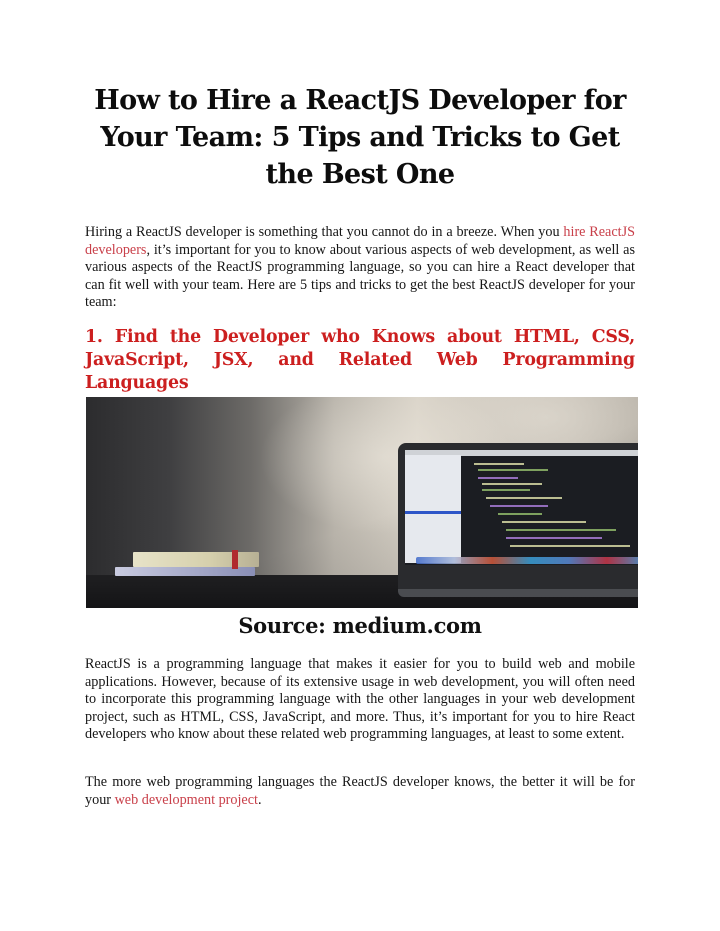 This screenshot has height=931, width=720. Describe the element at coordinates (186, 800) in the screenshot. I see `web-development-project-link: web development project` at that location.